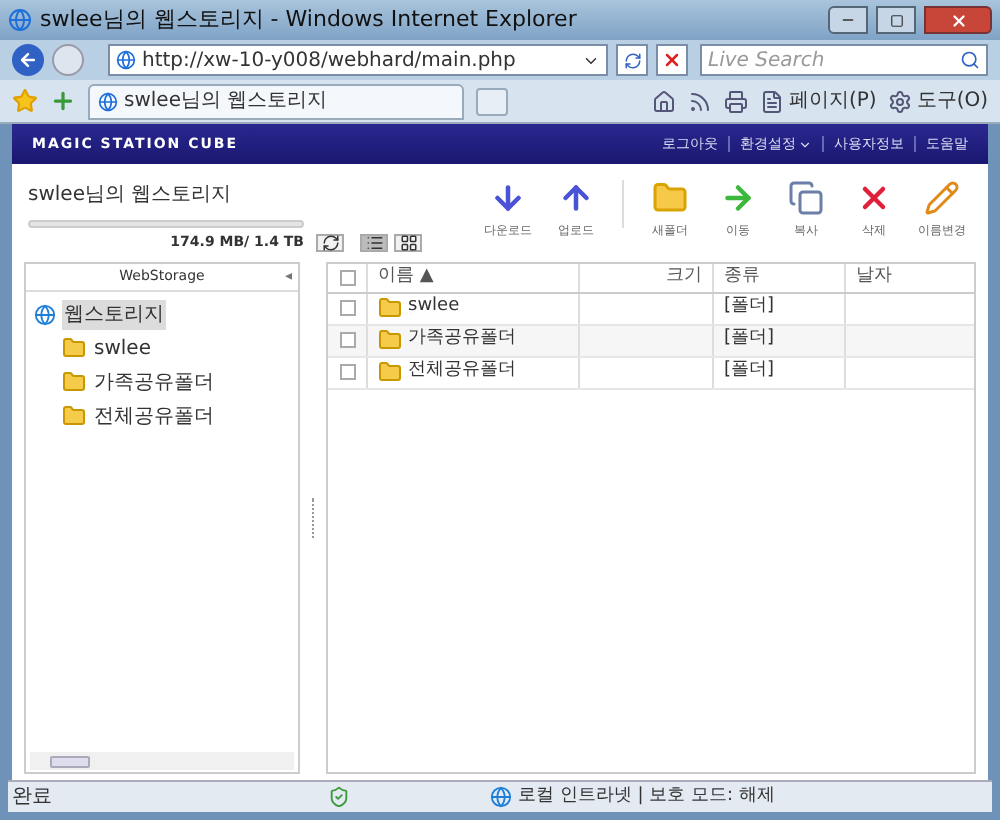 This screenshot has width=1000, height=820. I want to click on window-title: swlee님의 웹스토리지 - Windows Internet Explorer, so click(308, 19).